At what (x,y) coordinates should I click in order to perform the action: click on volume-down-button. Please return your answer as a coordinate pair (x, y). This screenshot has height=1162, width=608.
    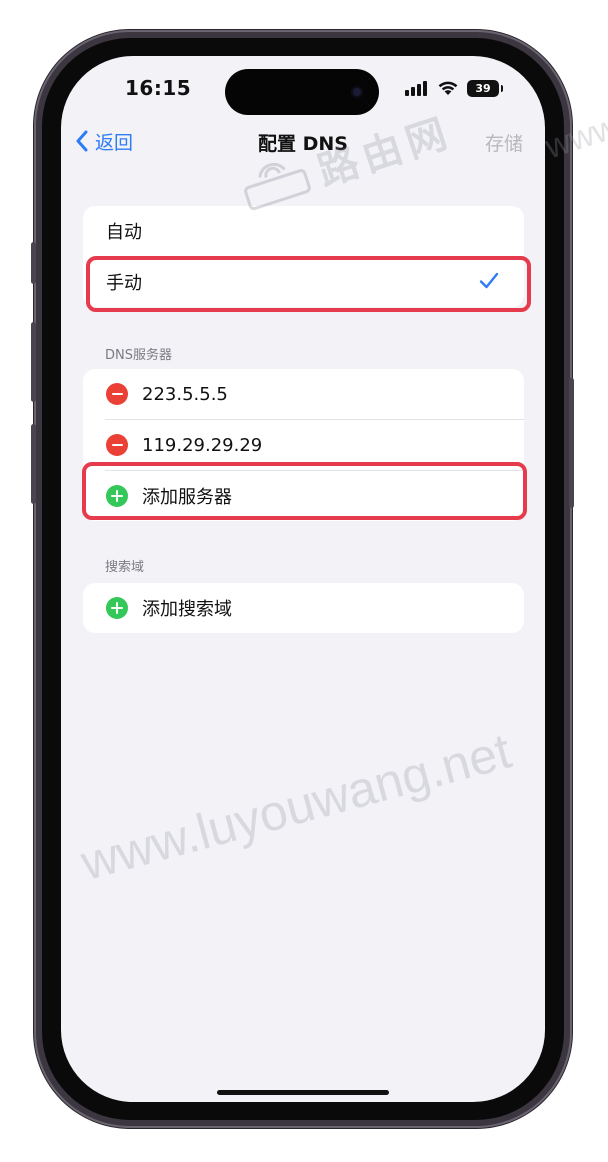
    Looking at the image, I should click on (33, 464).